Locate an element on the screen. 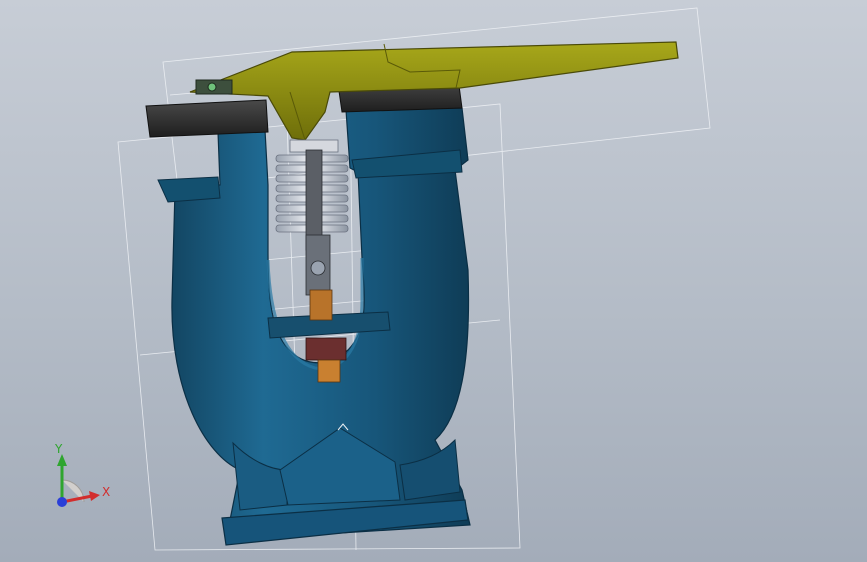 This screenshot has width=867, height=562. valve-stem is located at coordinates (326, 308).